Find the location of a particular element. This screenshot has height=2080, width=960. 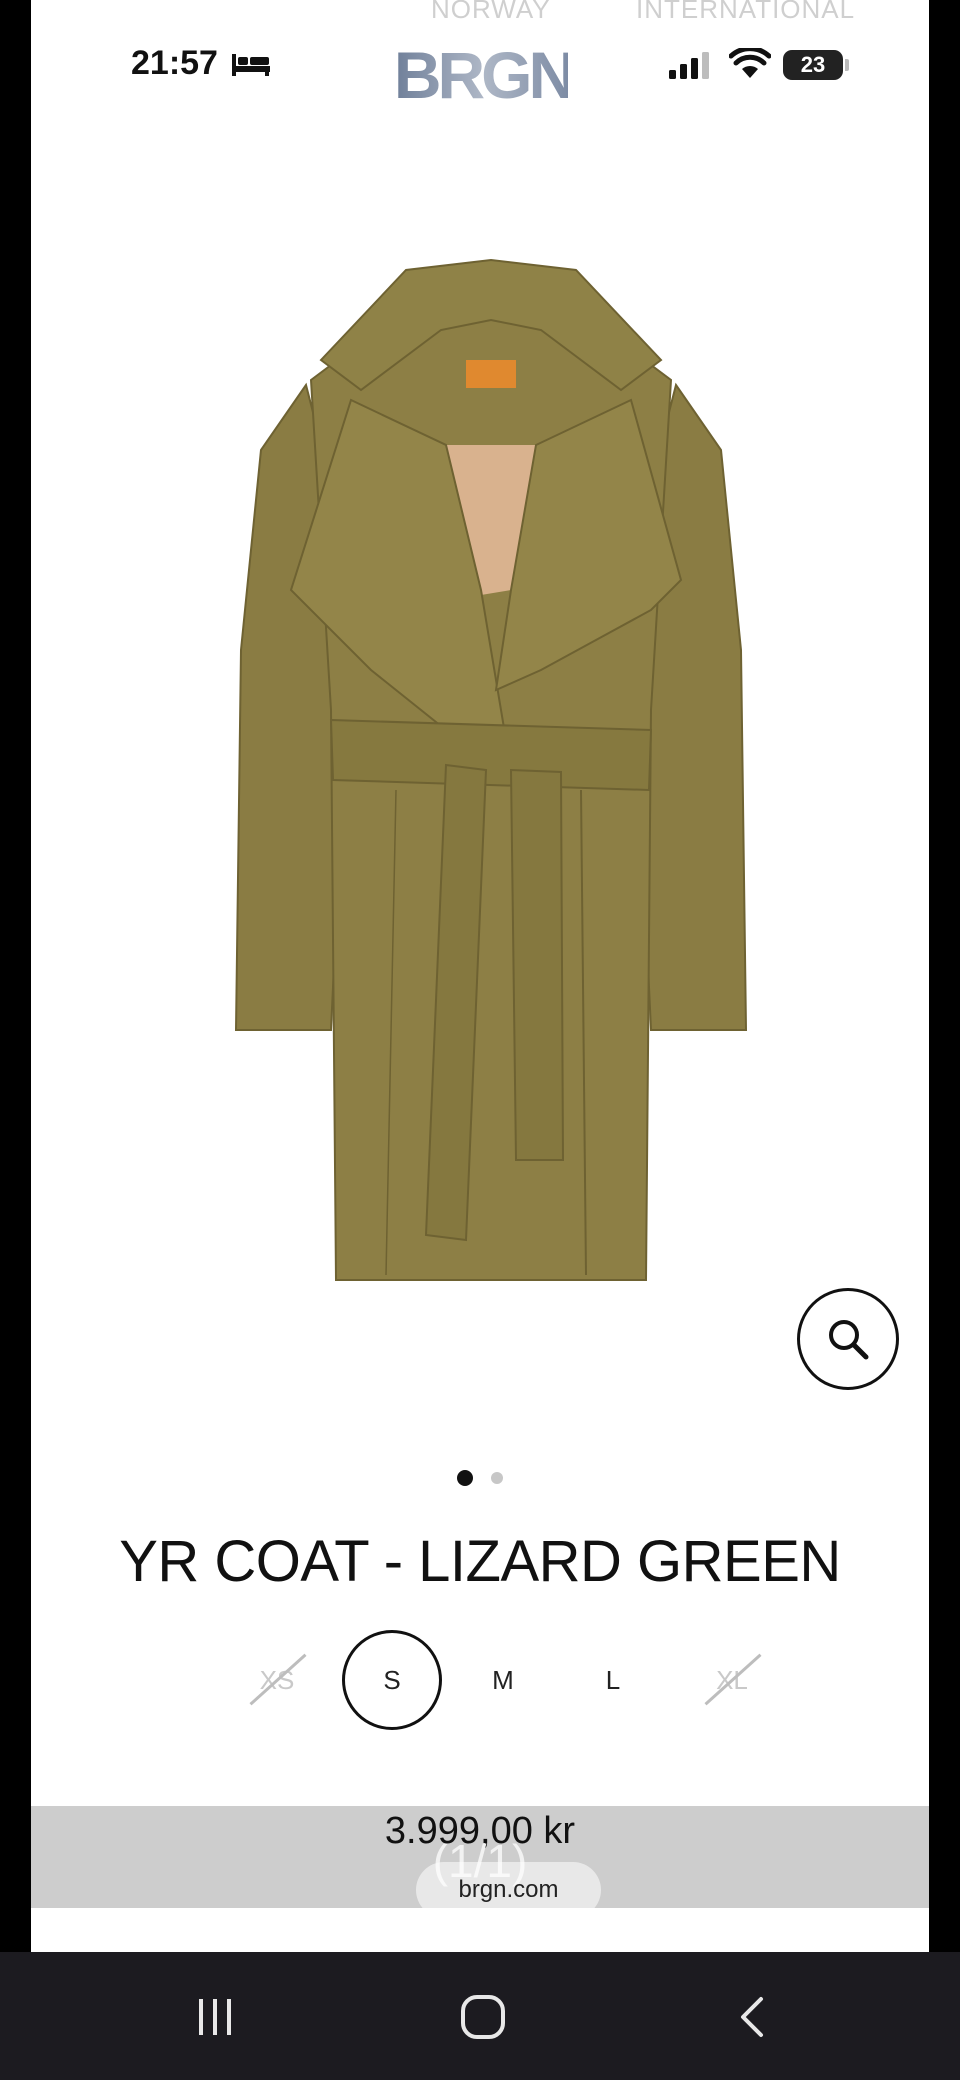

logo-text: BRGN is located at coordinates (483, 73).